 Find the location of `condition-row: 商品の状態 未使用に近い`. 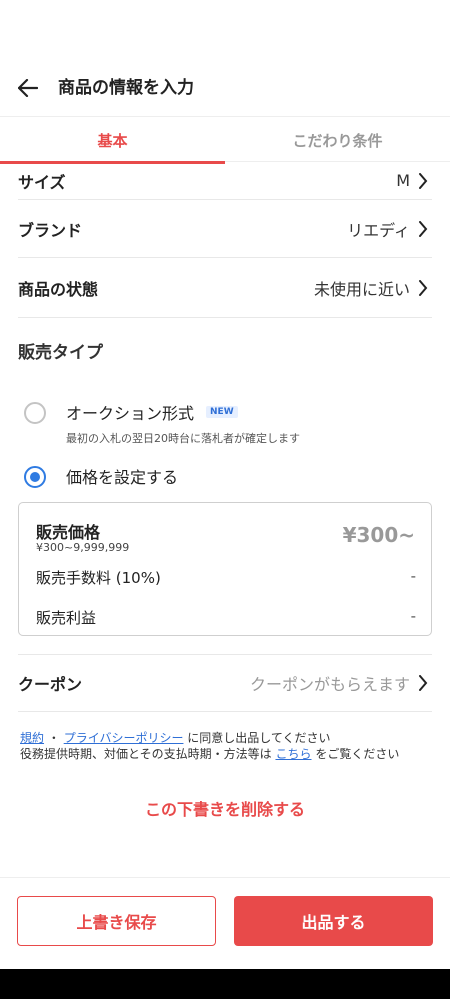

condition-row: 商品の状態 未使用に近い is located at coordinates (225, 288).